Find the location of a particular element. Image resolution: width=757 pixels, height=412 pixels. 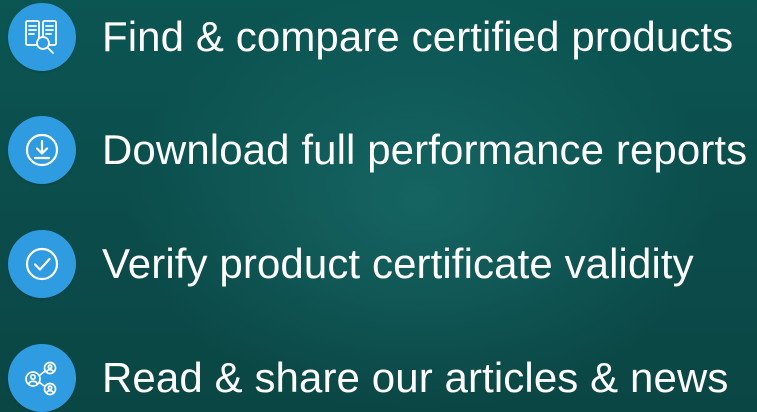

feature-label: Find & compare certified products is located at coordinates (418, 36).